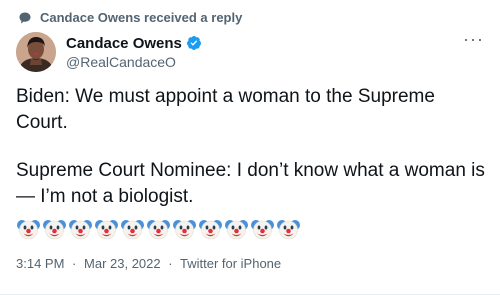 The width and height of the screenshot is (500, 295). What do you see at coordinates (124, 43) in the screenshot?
I see `display-name: Candace Owens` at bounding box center [124, 43].